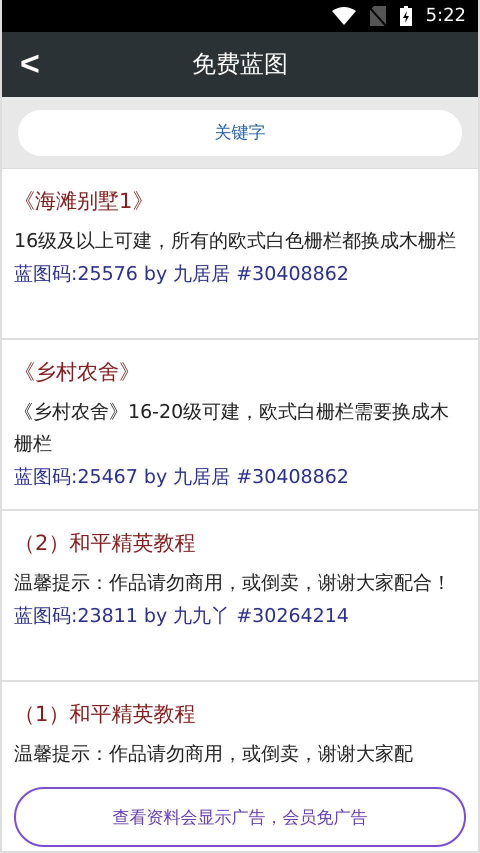 This screenshot has width=480, height=853. What do you see at coordinates (236, 241) in the screenshot?
I see `blueprint-description: 16级及以上可建，所有的欧式白色栅栏都换成木栅栏` at bounding box center [236, 241].